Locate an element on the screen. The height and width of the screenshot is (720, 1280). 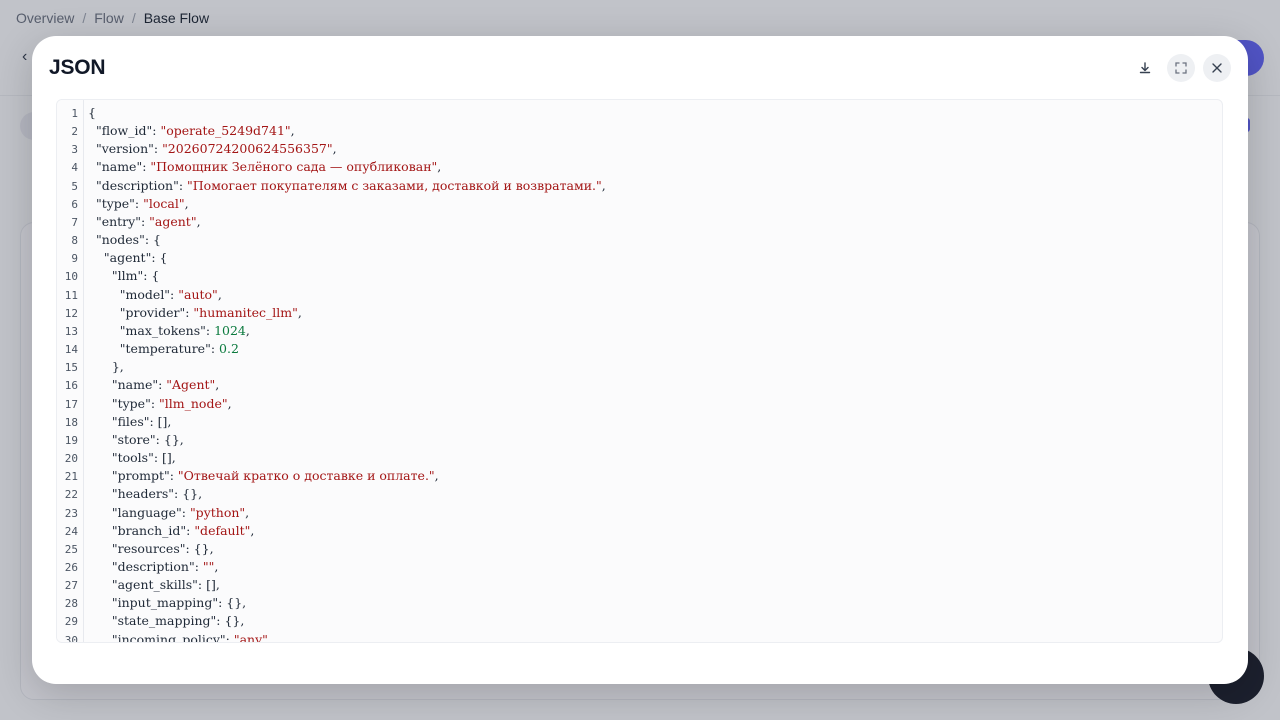
download-icon is located at coordinates (1145, 68).